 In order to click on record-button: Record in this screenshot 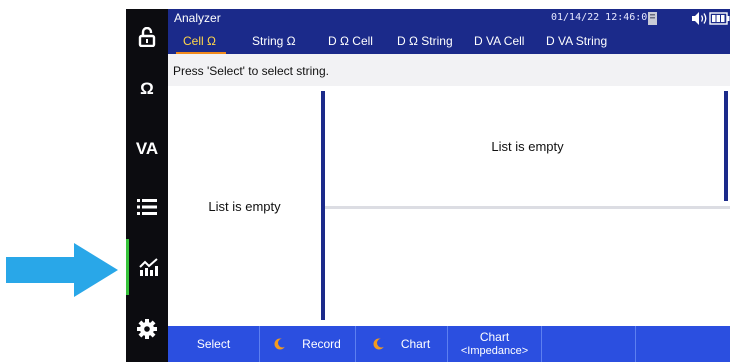, I will do `click(308, 344)`.